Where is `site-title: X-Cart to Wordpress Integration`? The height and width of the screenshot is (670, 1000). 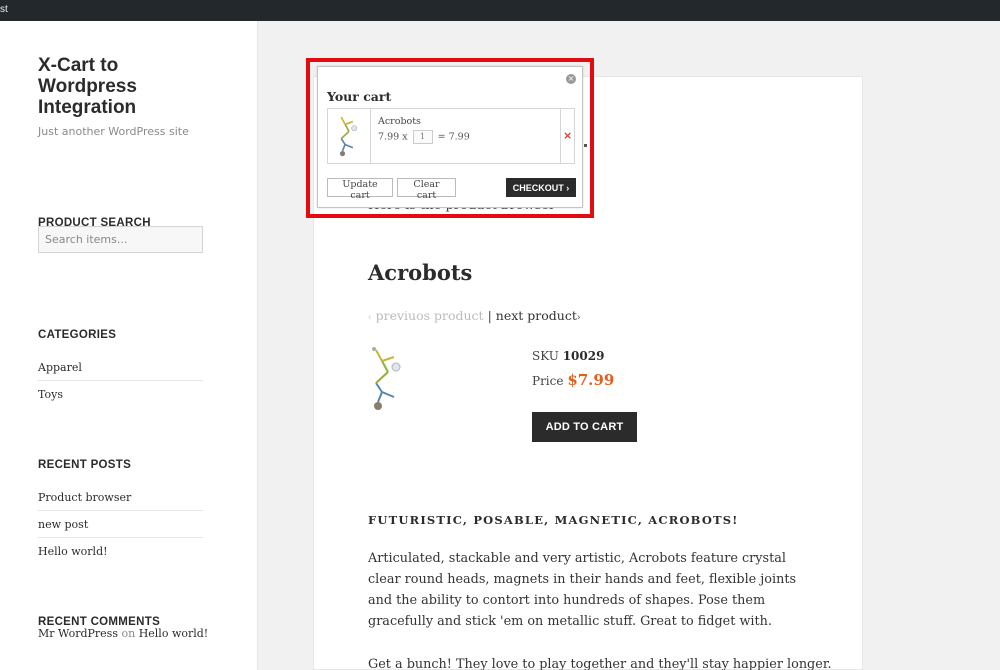
site-title: X-Cart to Wordpress Integration is located at coordinates (128, 86).